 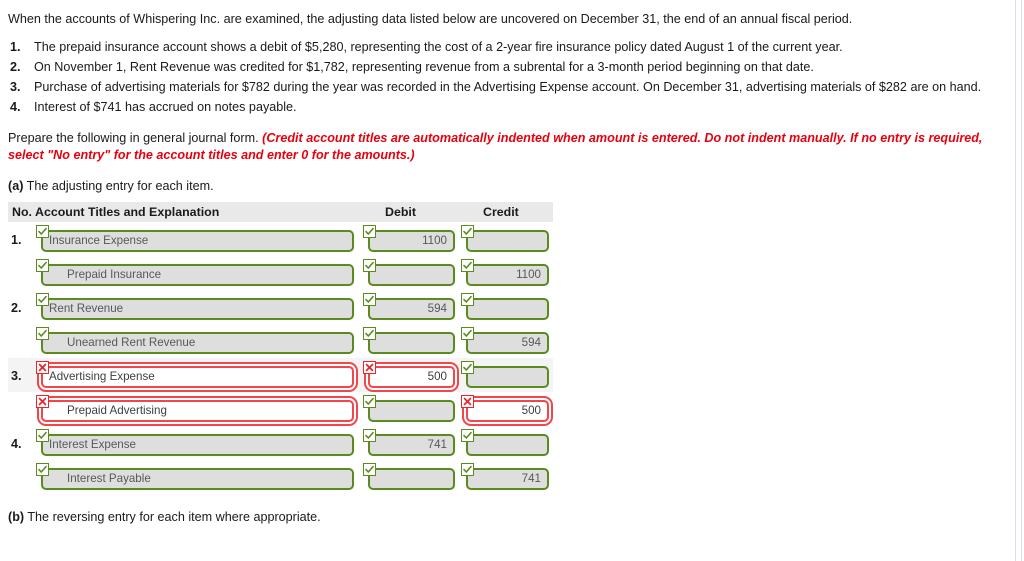 What do you see at coordinates (118, 185) in the screenshot?
I see `part-a-text: The adjusting entry for each item.` at bounding box center [118, 185].